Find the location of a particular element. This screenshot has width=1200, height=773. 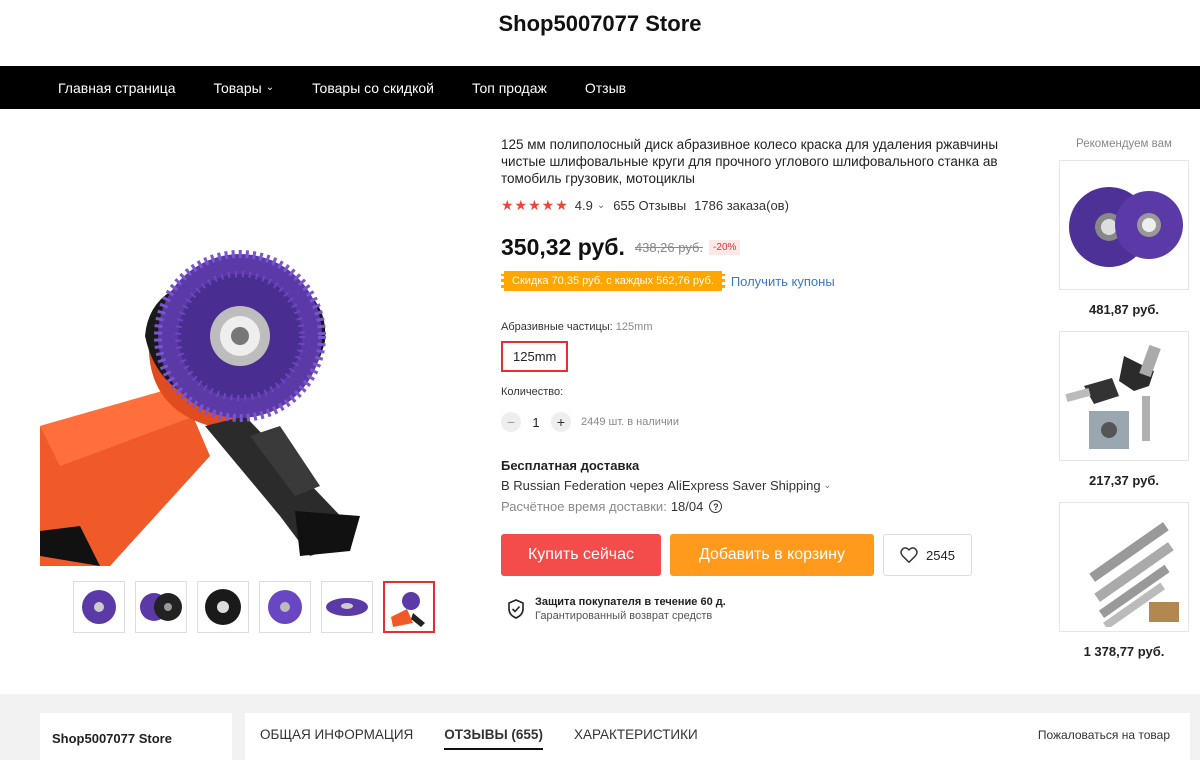

increase-qty-button: + is located at coordinates (561, 422).